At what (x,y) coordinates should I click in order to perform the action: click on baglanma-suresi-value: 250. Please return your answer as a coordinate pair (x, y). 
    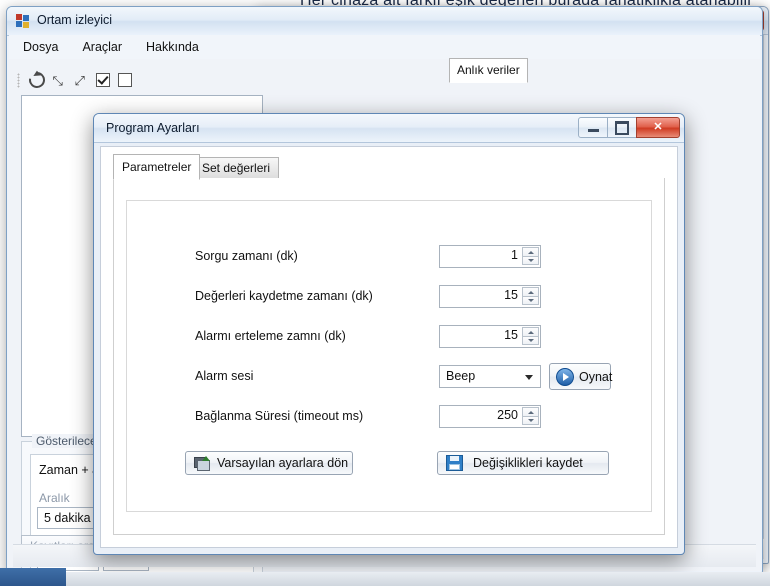
    Looking at the image, I should click on (507, 415).